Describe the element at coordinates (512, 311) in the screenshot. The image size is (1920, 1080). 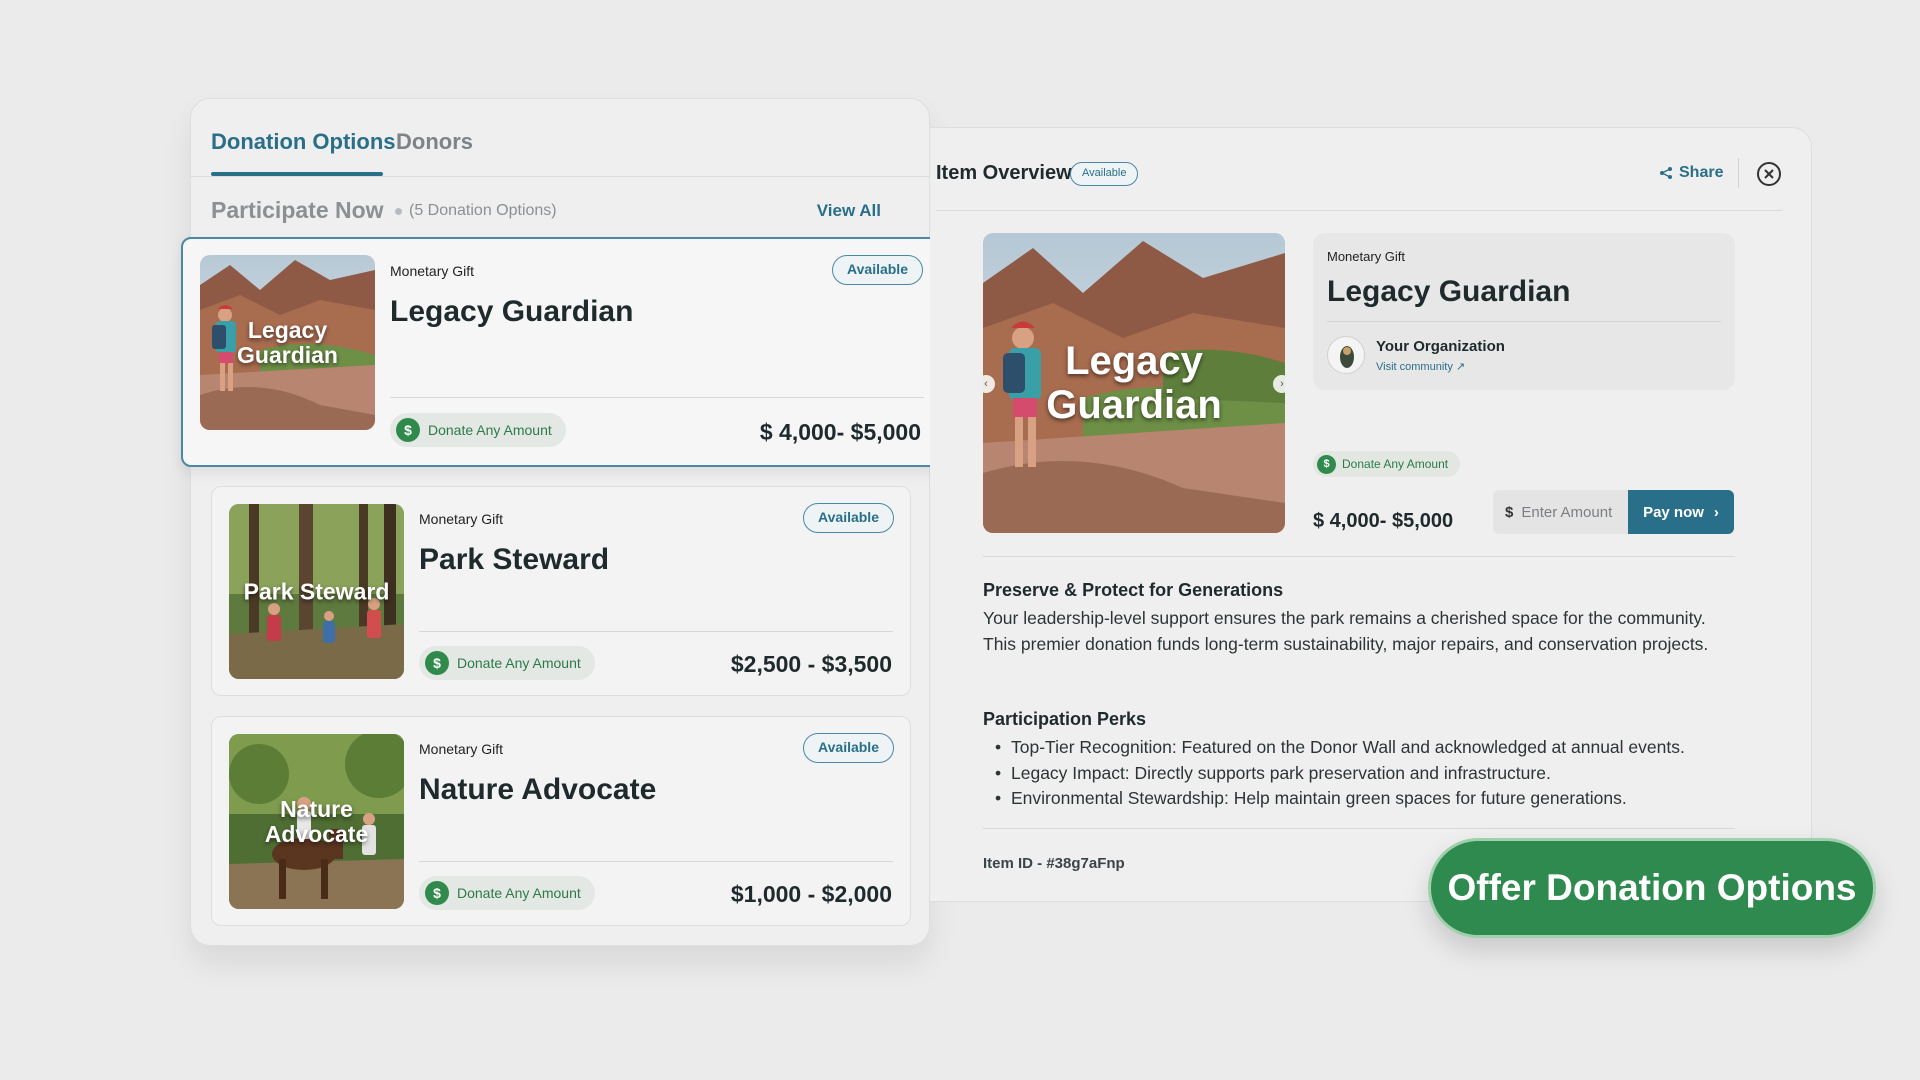
I see `card-title: Legacy Guardian` at that location.